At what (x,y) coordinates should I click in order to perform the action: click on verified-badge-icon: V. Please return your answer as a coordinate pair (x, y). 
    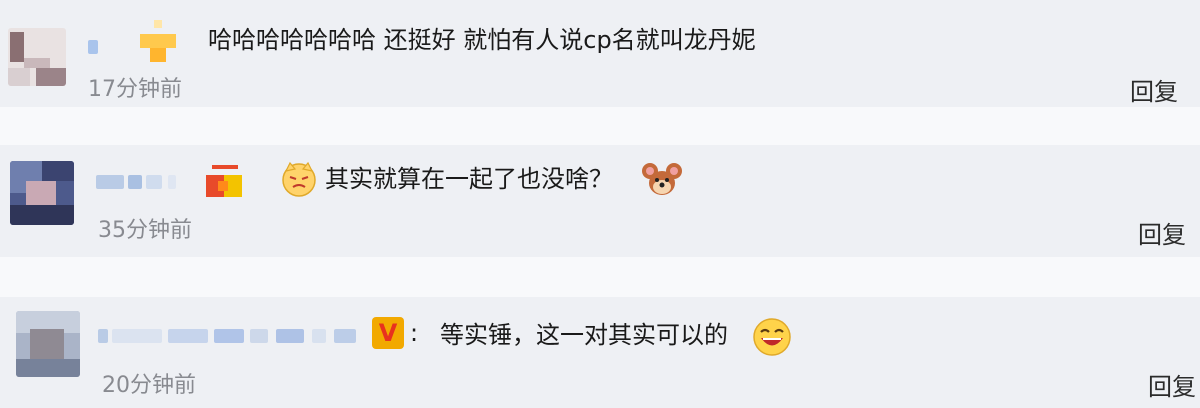
    Looking at the image, I should click on (388, 333).